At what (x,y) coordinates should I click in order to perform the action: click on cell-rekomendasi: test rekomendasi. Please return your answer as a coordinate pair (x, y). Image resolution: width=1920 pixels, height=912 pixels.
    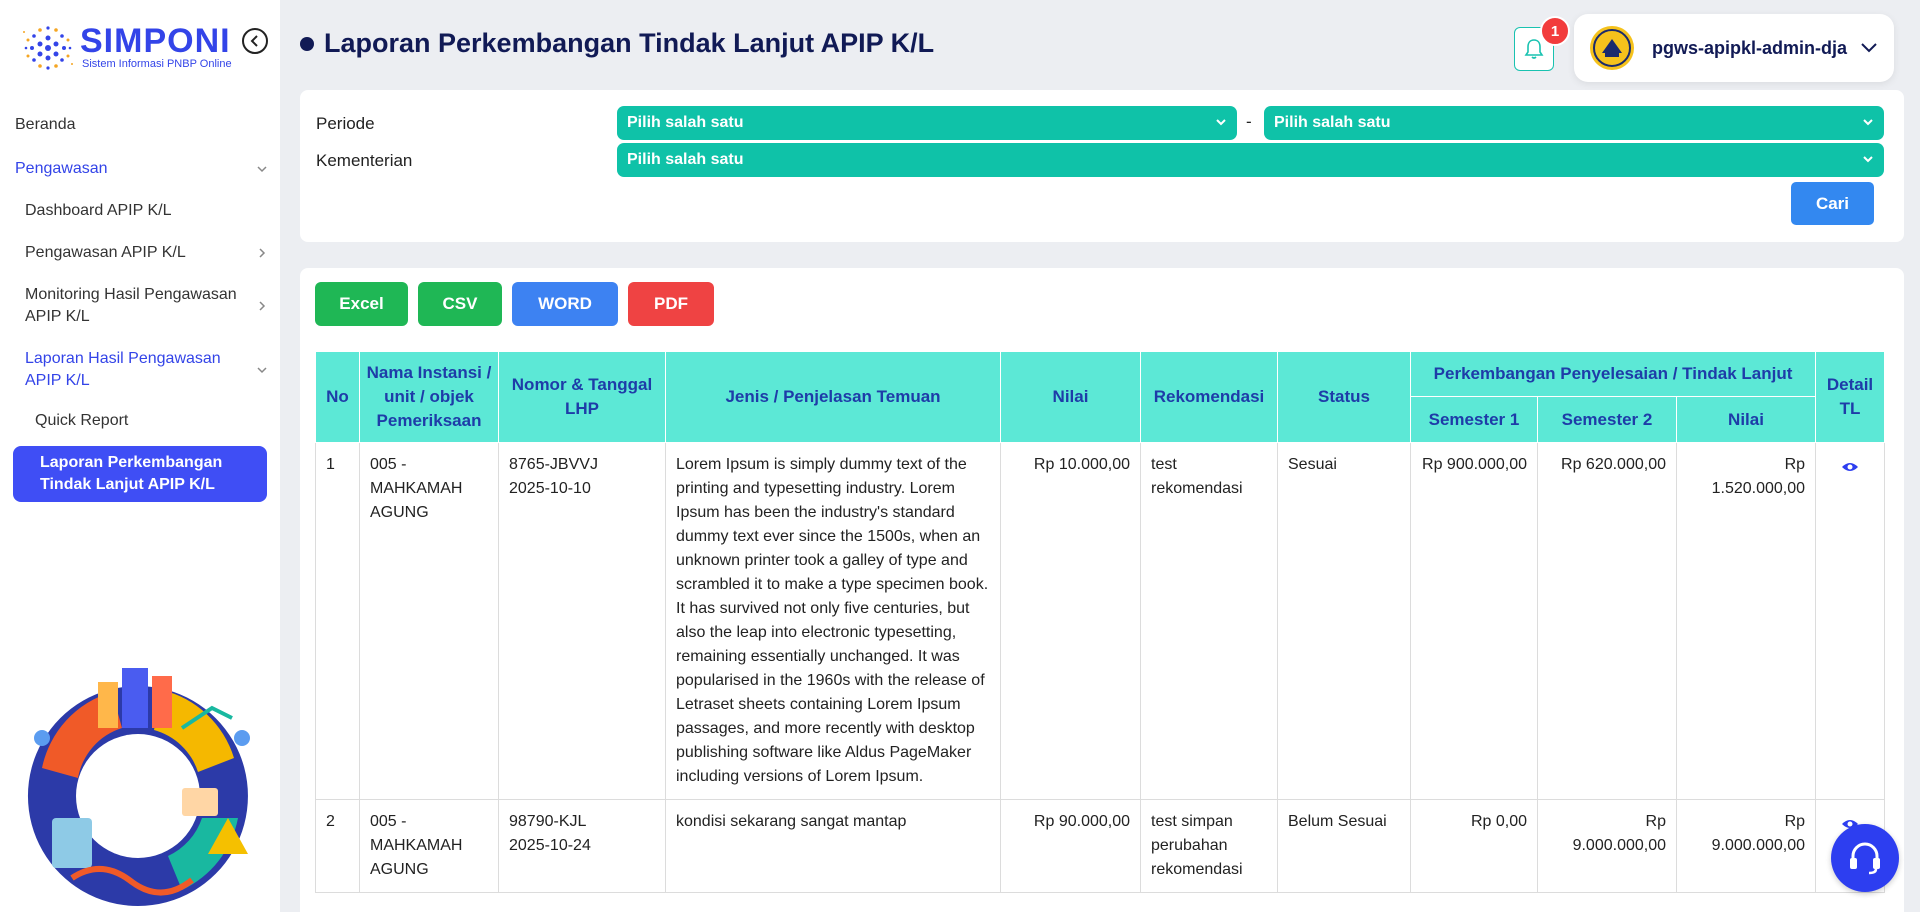
    Looking at the image, I should click on (1209, 621).